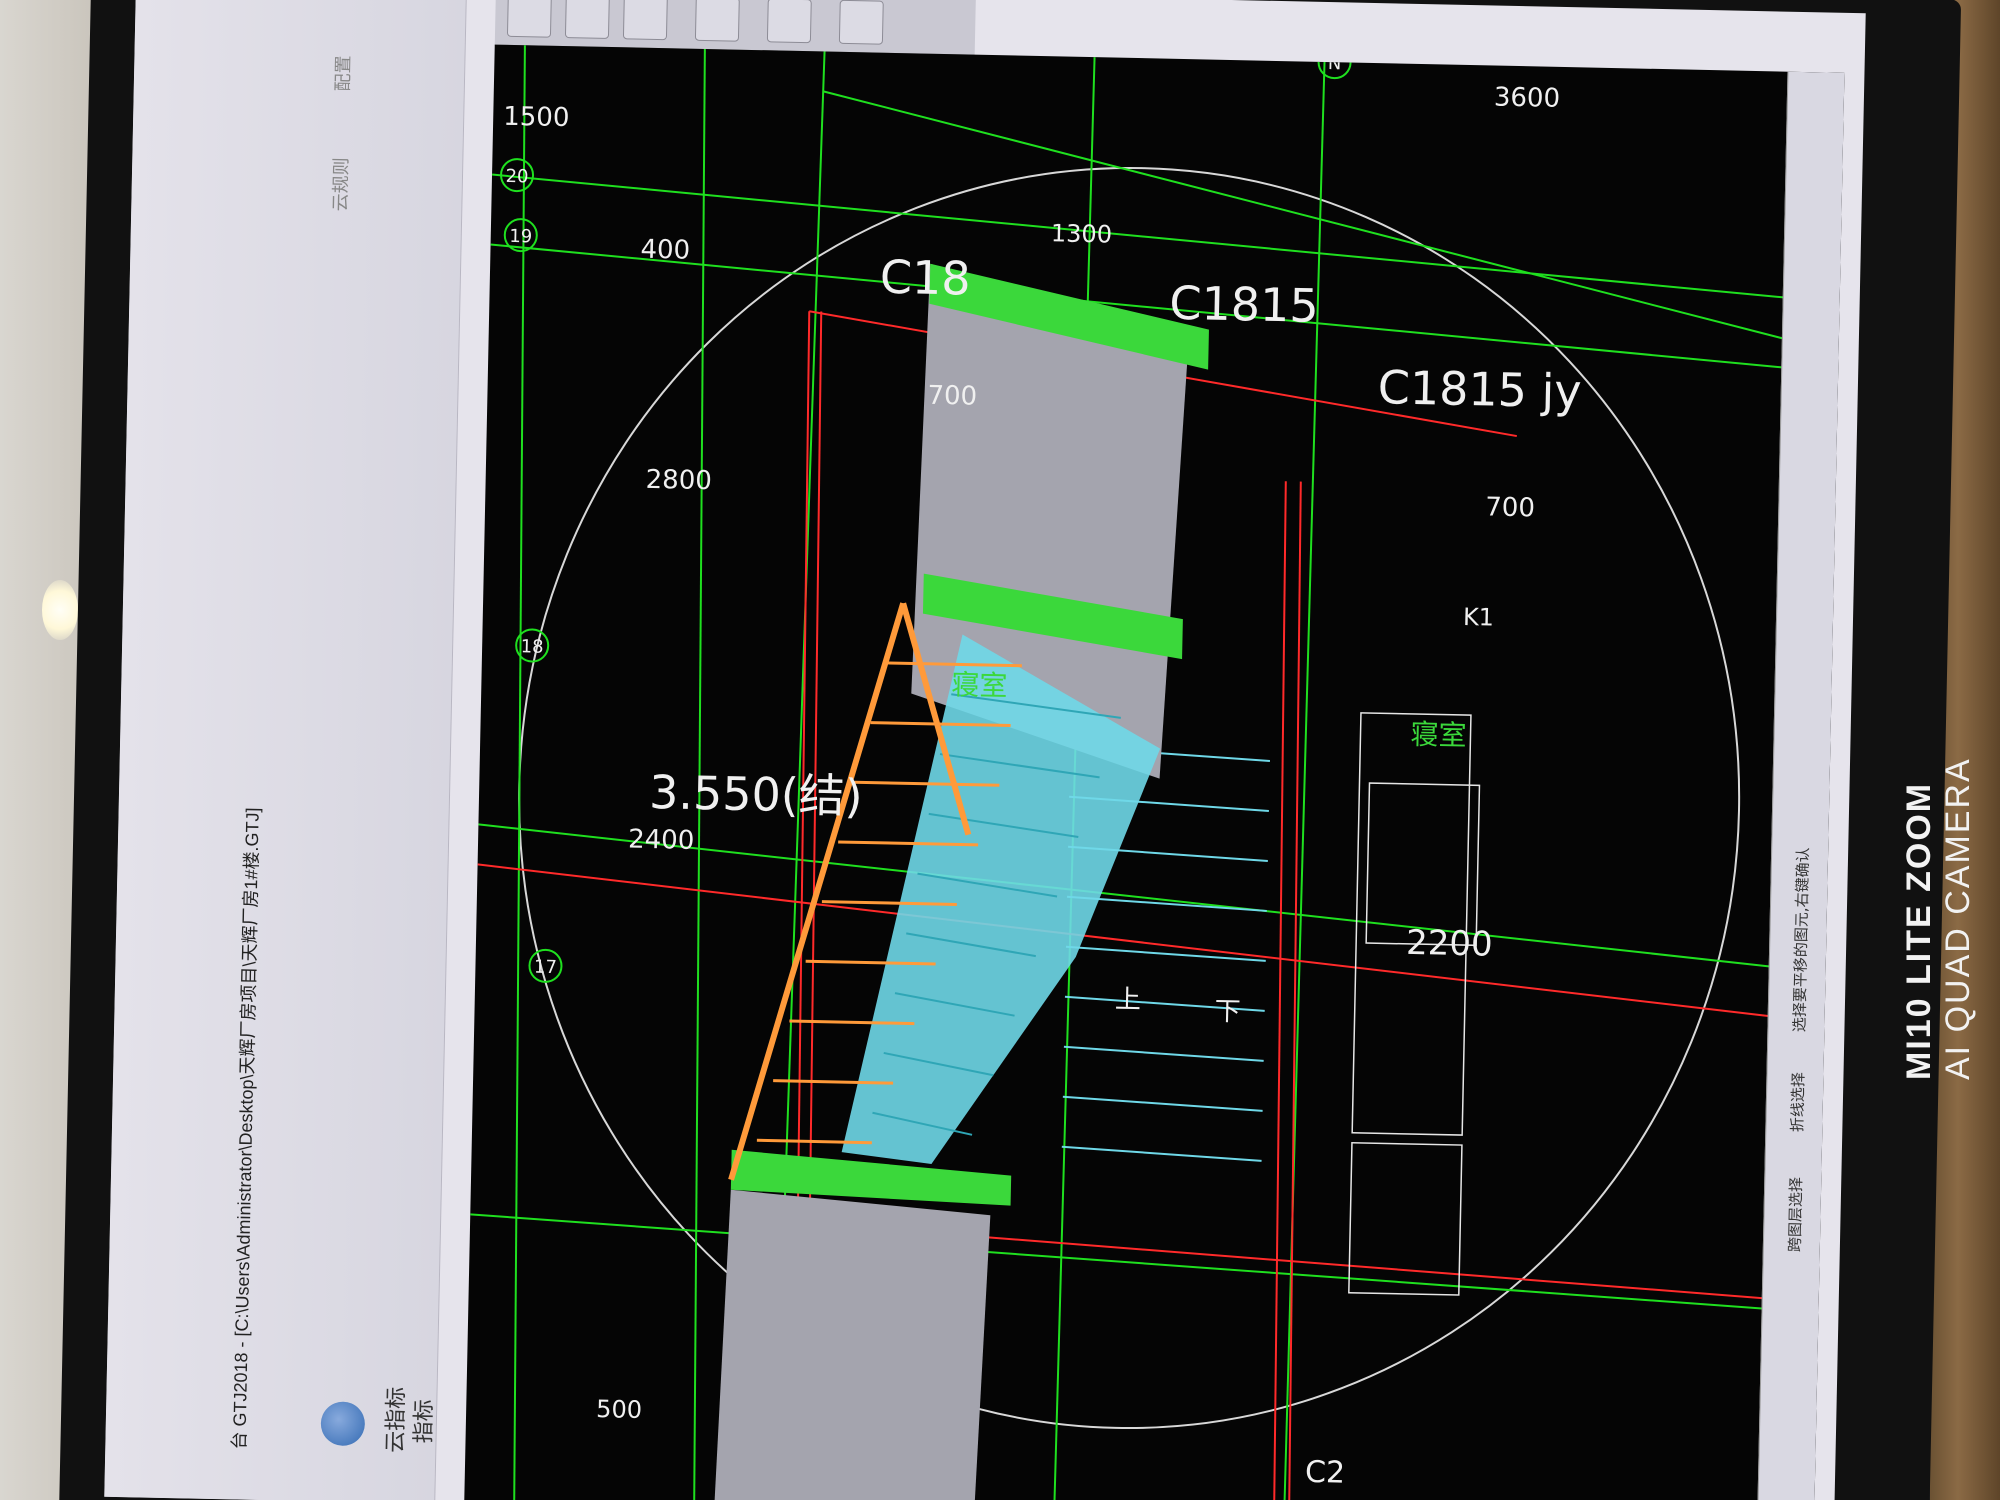 This screenshot has width=2000, height=1500. Describe the element at coordinates (861, 22) in the screenshot. I see `display-settings-icon` at that location.